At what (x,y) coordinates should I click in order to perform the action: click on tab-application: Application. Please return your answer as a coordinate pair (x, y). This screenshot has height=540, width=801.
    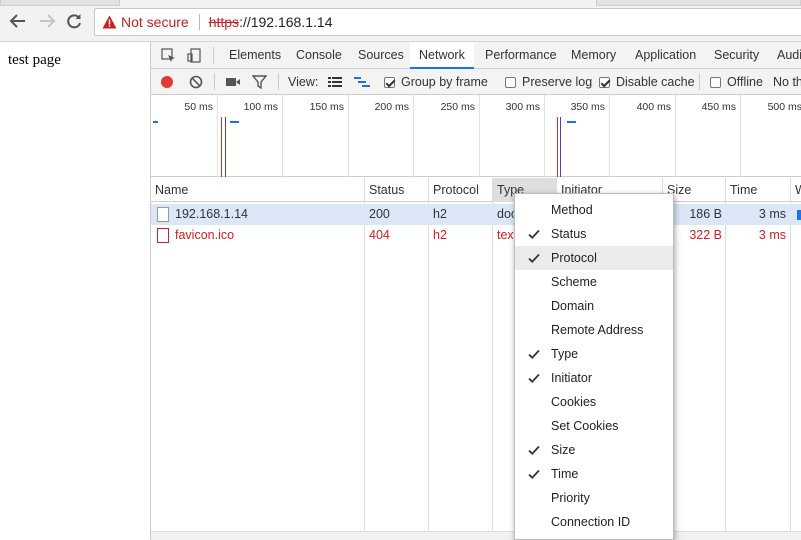
    Looking at the image, I should click on (665, 55).